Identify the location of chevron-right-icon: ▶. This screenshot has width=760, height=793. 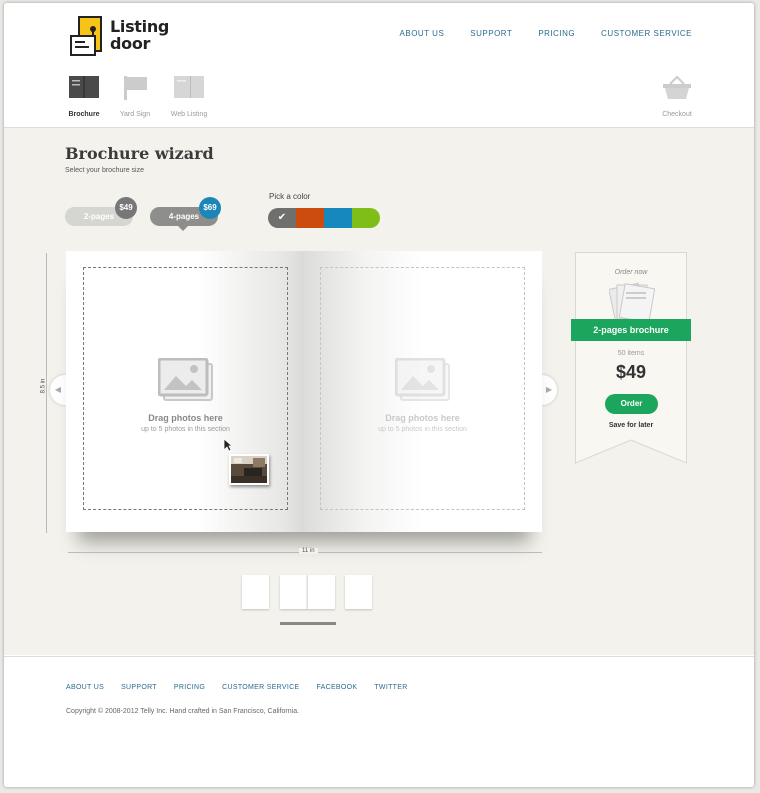
(549, 389).